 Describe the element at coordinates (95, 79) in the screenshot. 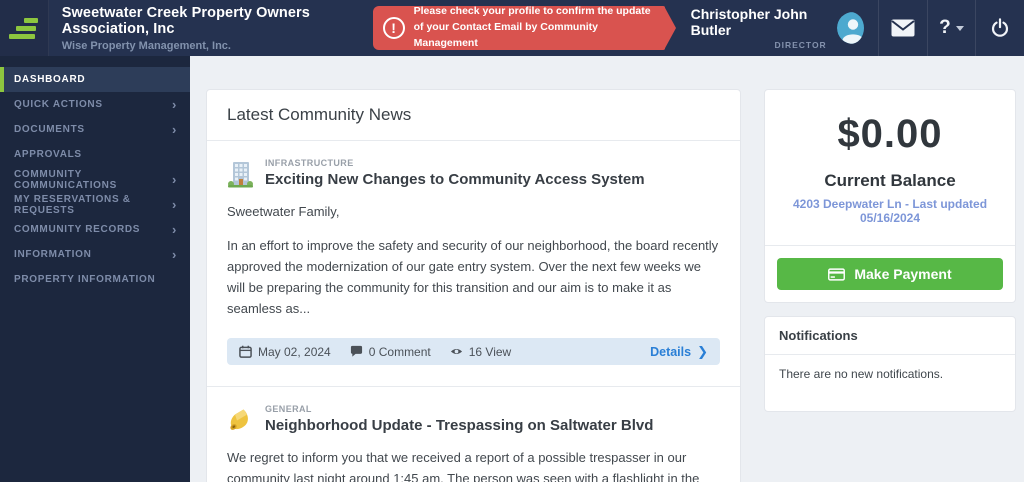

I see `sidebar-item-dashboard: DASHBOARD` at that location.